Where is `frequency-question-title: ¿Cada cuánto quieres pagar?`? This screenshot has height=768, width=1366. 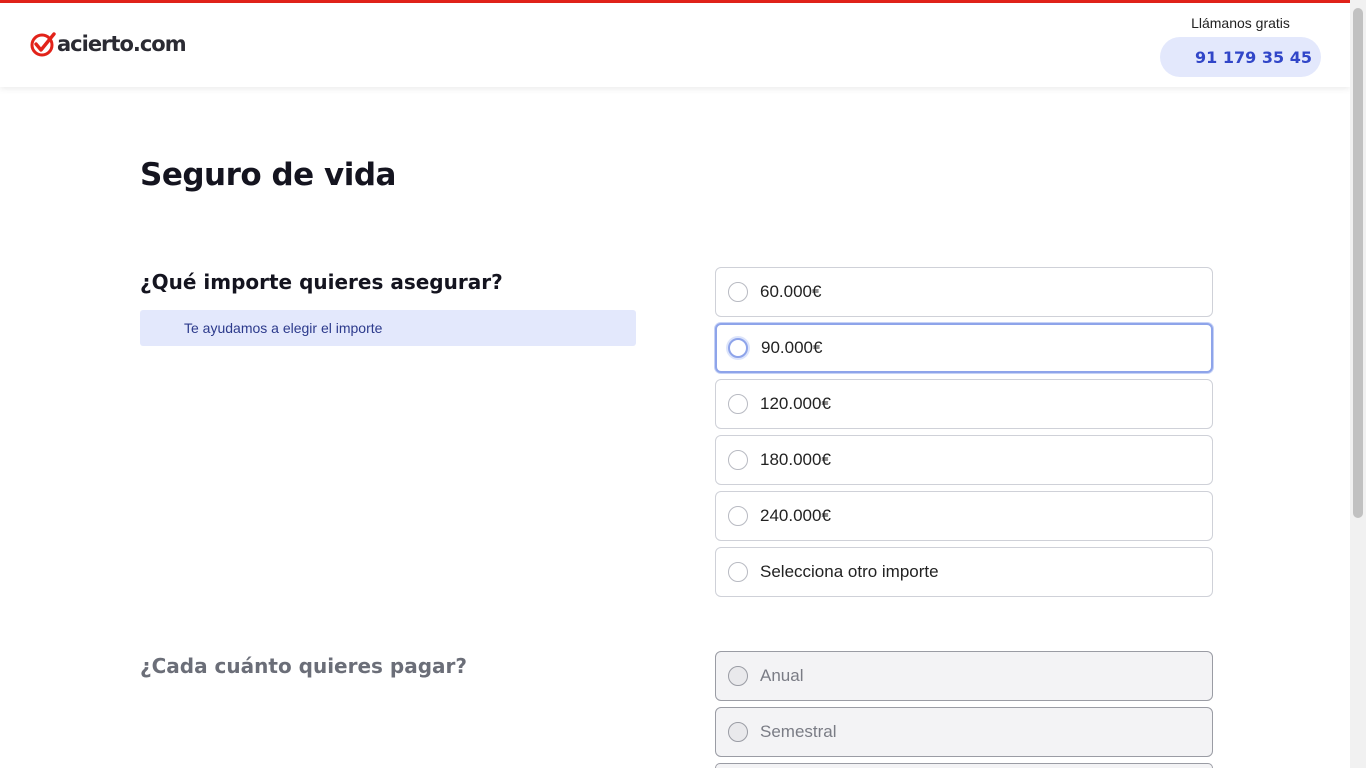 frequency-question-title: ¿Cada cuánto quieres pagar? is located at coordinates (304, 666).